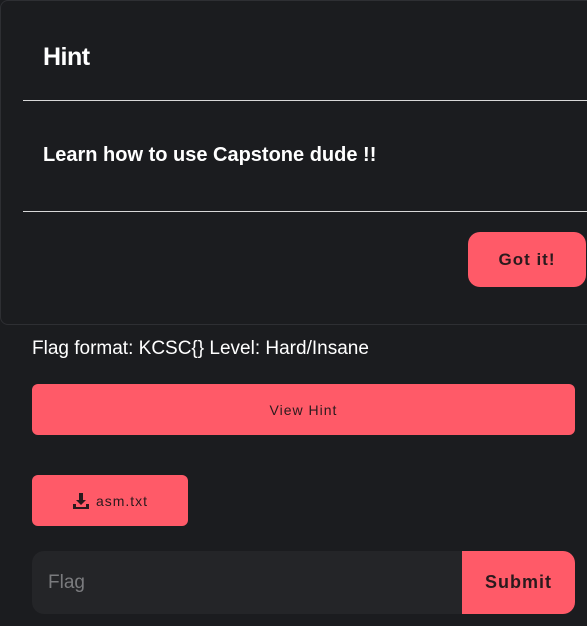  I want to click on flag-form: Submit, so click(303, 582).